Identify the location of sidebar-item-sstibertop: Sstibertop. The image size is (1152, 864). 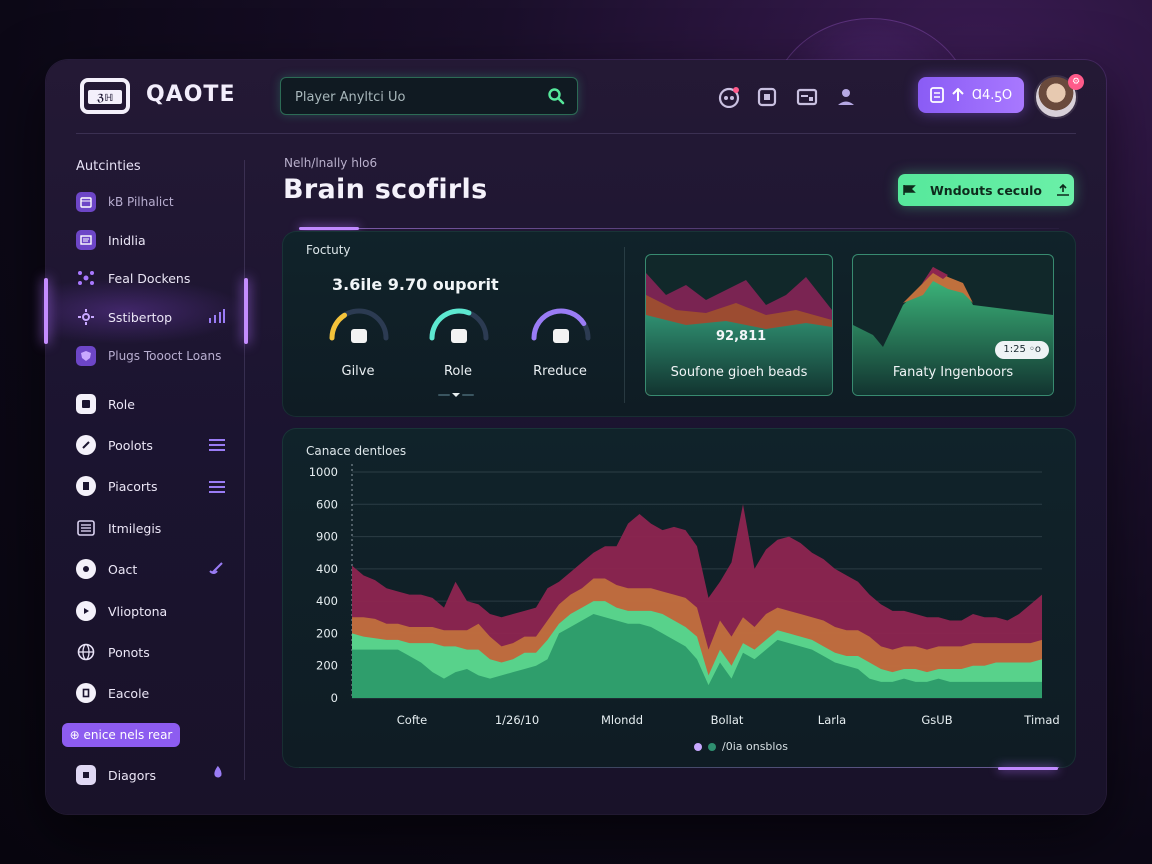
(124, 317).